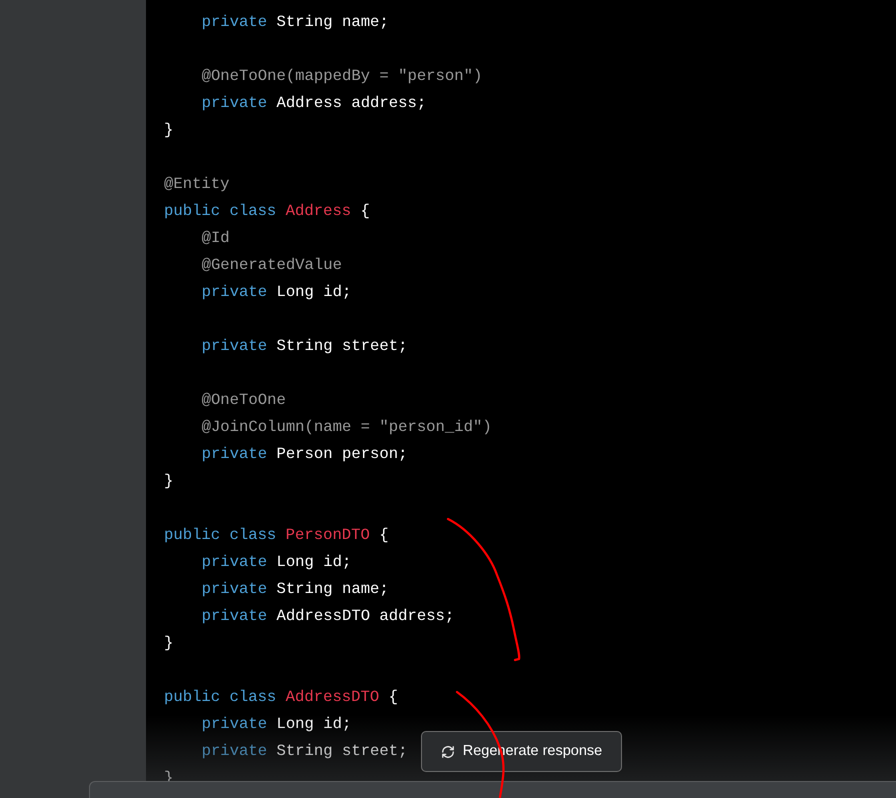 Image resolution: width=896 pixels, height=798 pixels. What do you see at coordinates (267, 211) in the screenshot?
I see `code-line: public class Address {` at bounding box center [267, 211].